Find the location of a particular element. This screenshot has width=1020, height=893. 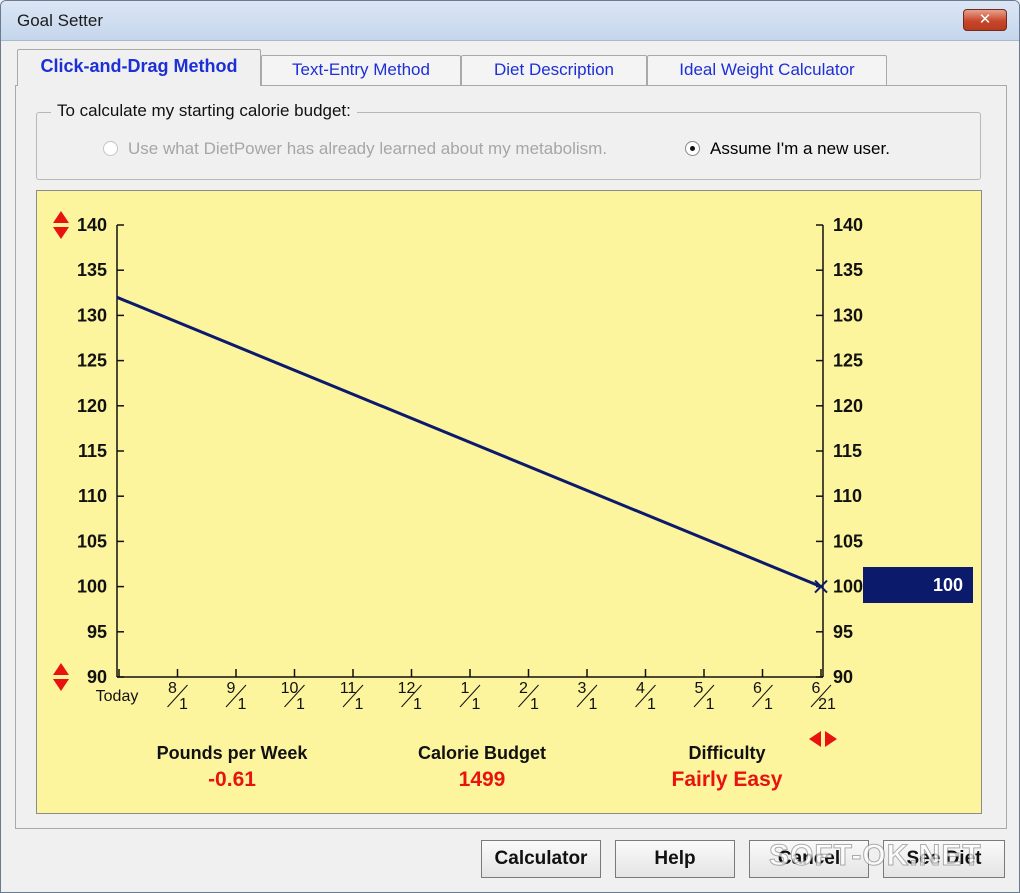

y-tick-label-right: 100 is located at coordinates (848, 587).